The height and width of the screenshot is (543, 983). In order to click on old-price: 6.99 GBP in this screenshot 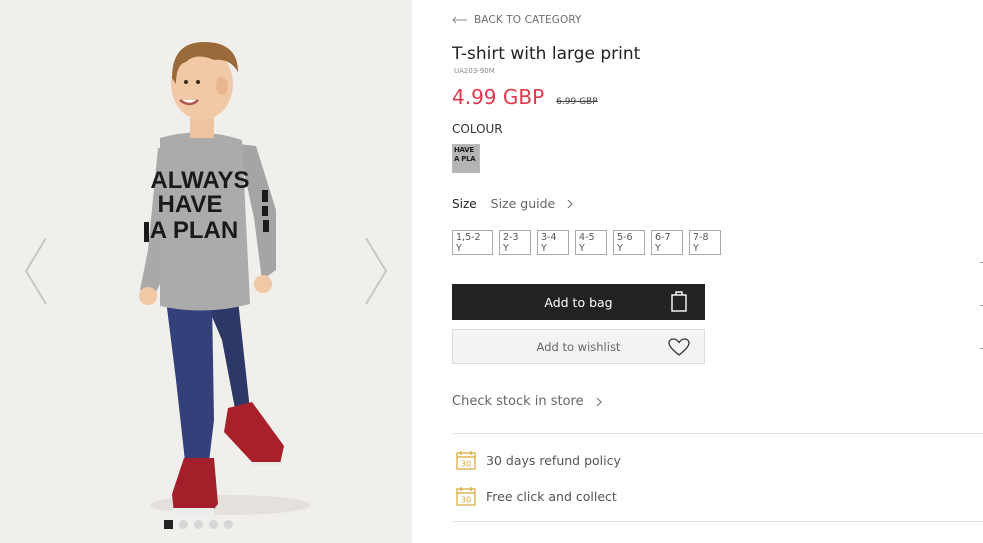, I will do `click(577, 102)`.